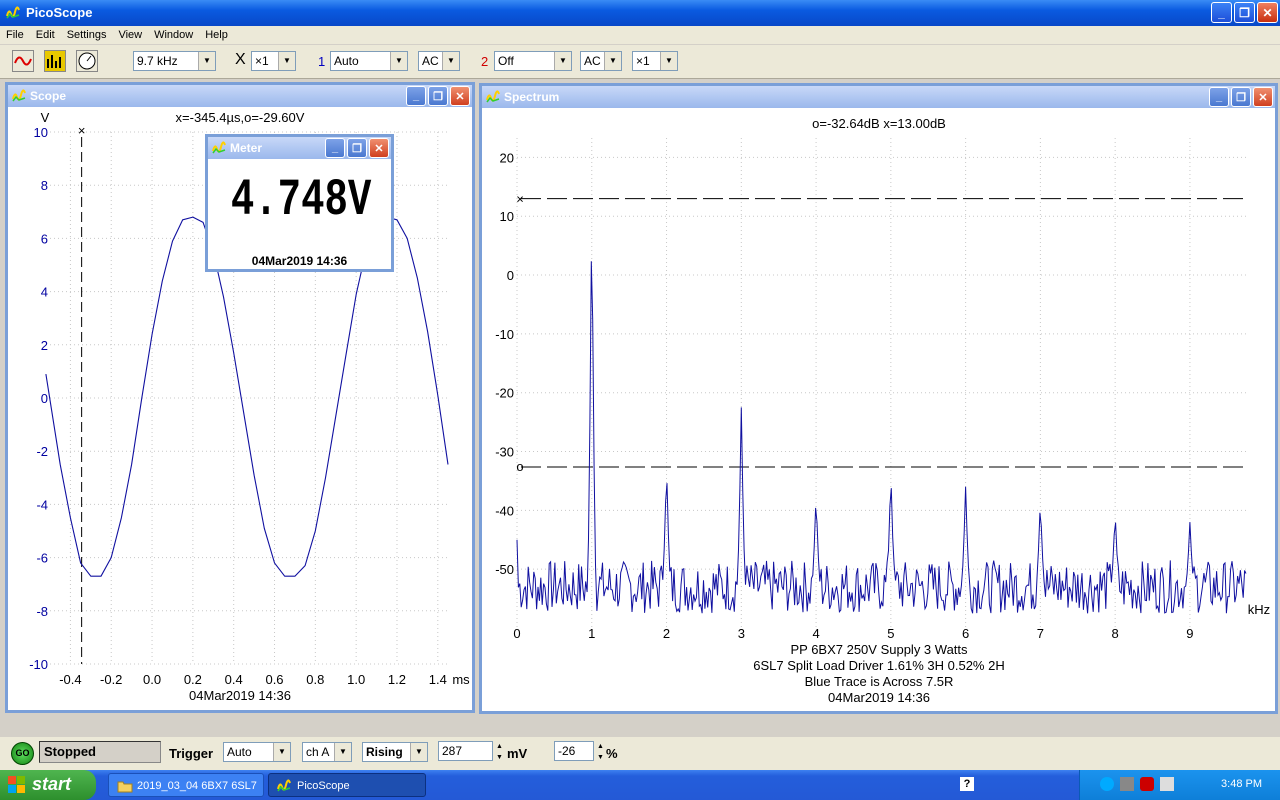  Describe the element at coordinates (240, 96) in the screenshot. I see `scope-titlebar: Scope _ ❐ ✕` at that location.